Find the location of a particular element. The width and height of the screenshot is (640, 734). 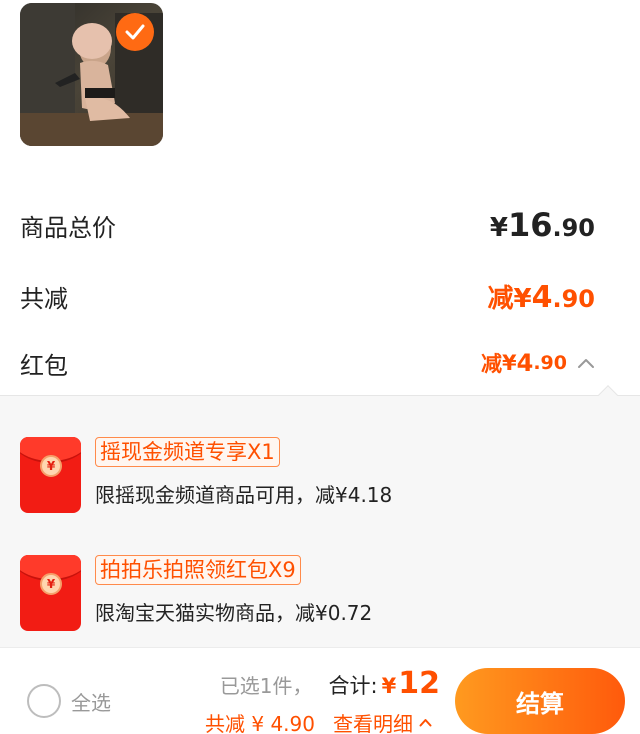

coupon-description: 限淘宝天猫实物商品，减¥0.72 is located at coordinates (234, 613).